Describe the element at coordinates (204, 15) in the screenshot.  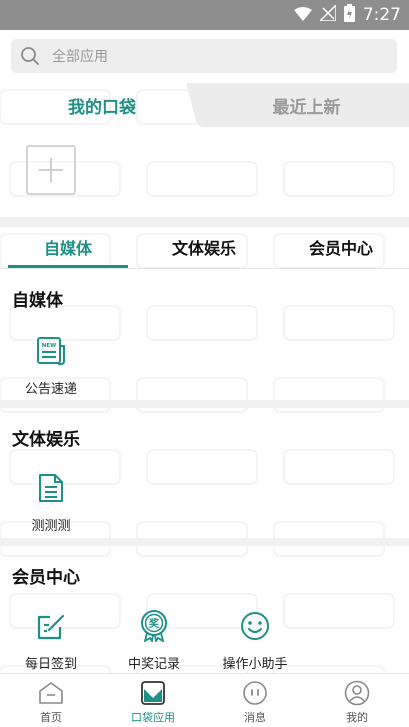
I see `status-bar: 7:27` at that location.